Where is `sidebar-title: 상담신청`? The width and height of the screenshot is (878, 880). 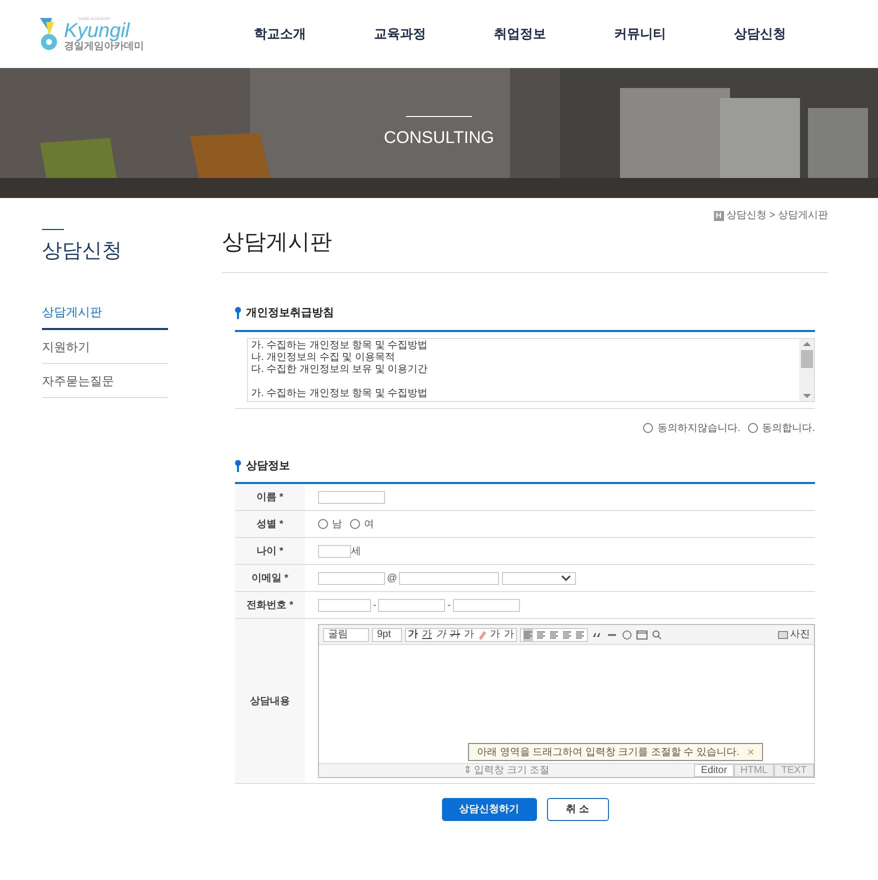 sidebar-title: 상담신청 is located at coordinates (82, 251).